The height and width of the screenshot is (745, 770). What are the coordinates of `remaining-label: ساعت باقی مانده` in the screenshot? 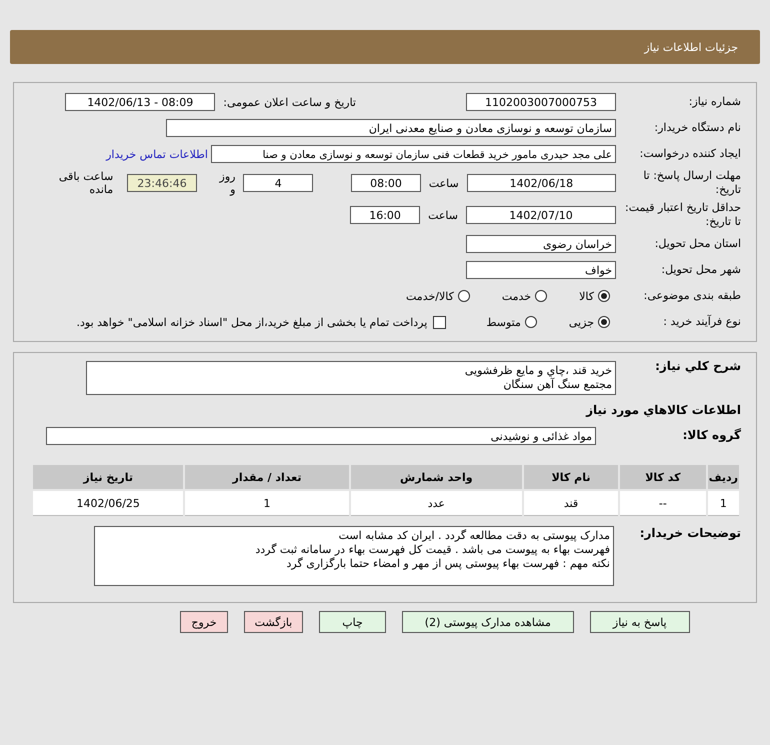 It's located at (86, 183).